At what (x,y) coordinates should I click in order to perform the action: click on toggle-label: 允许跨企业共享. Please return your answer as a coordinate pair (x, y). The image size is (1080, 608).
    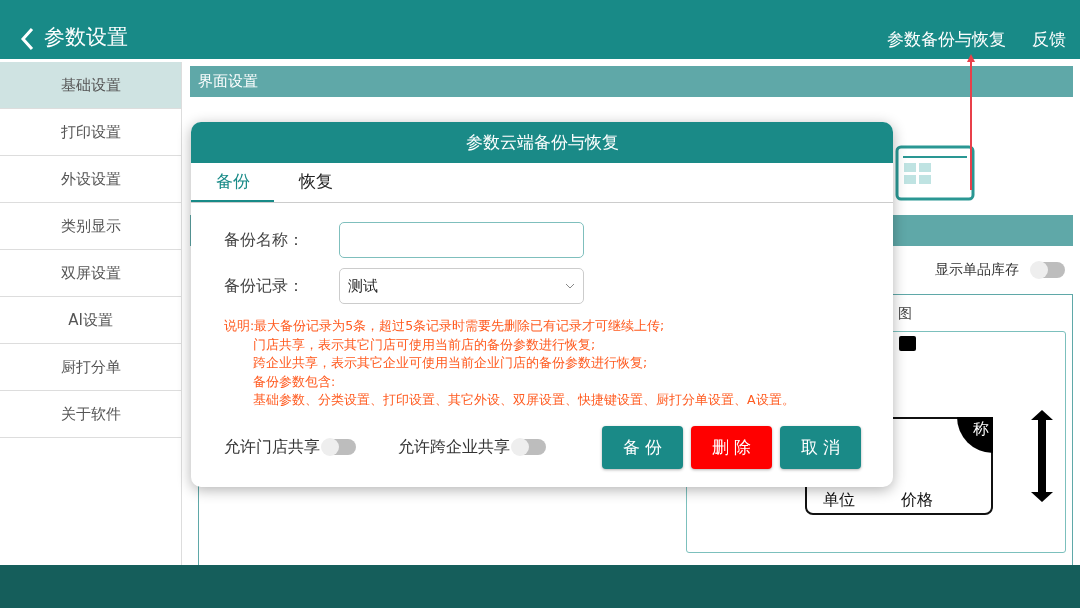
    Looking at the image, I should click on (454, 447).